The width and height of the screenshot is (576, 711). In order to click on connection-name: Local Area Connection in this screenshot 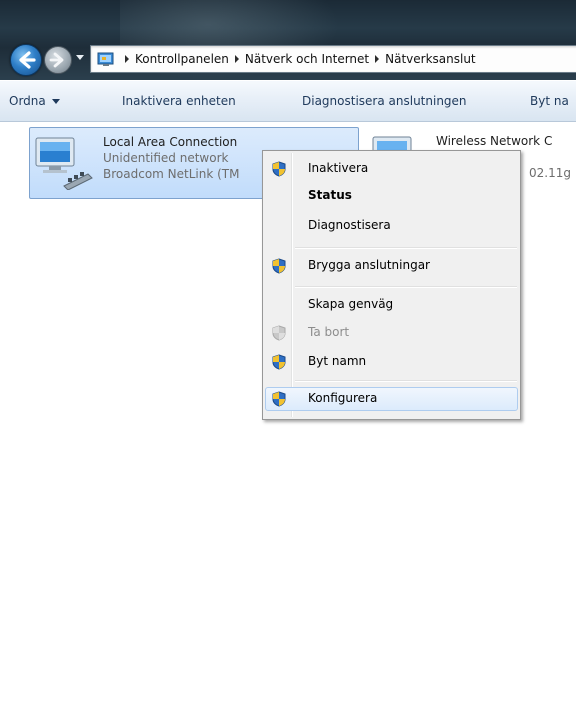, I will do `click(170, 142)`.